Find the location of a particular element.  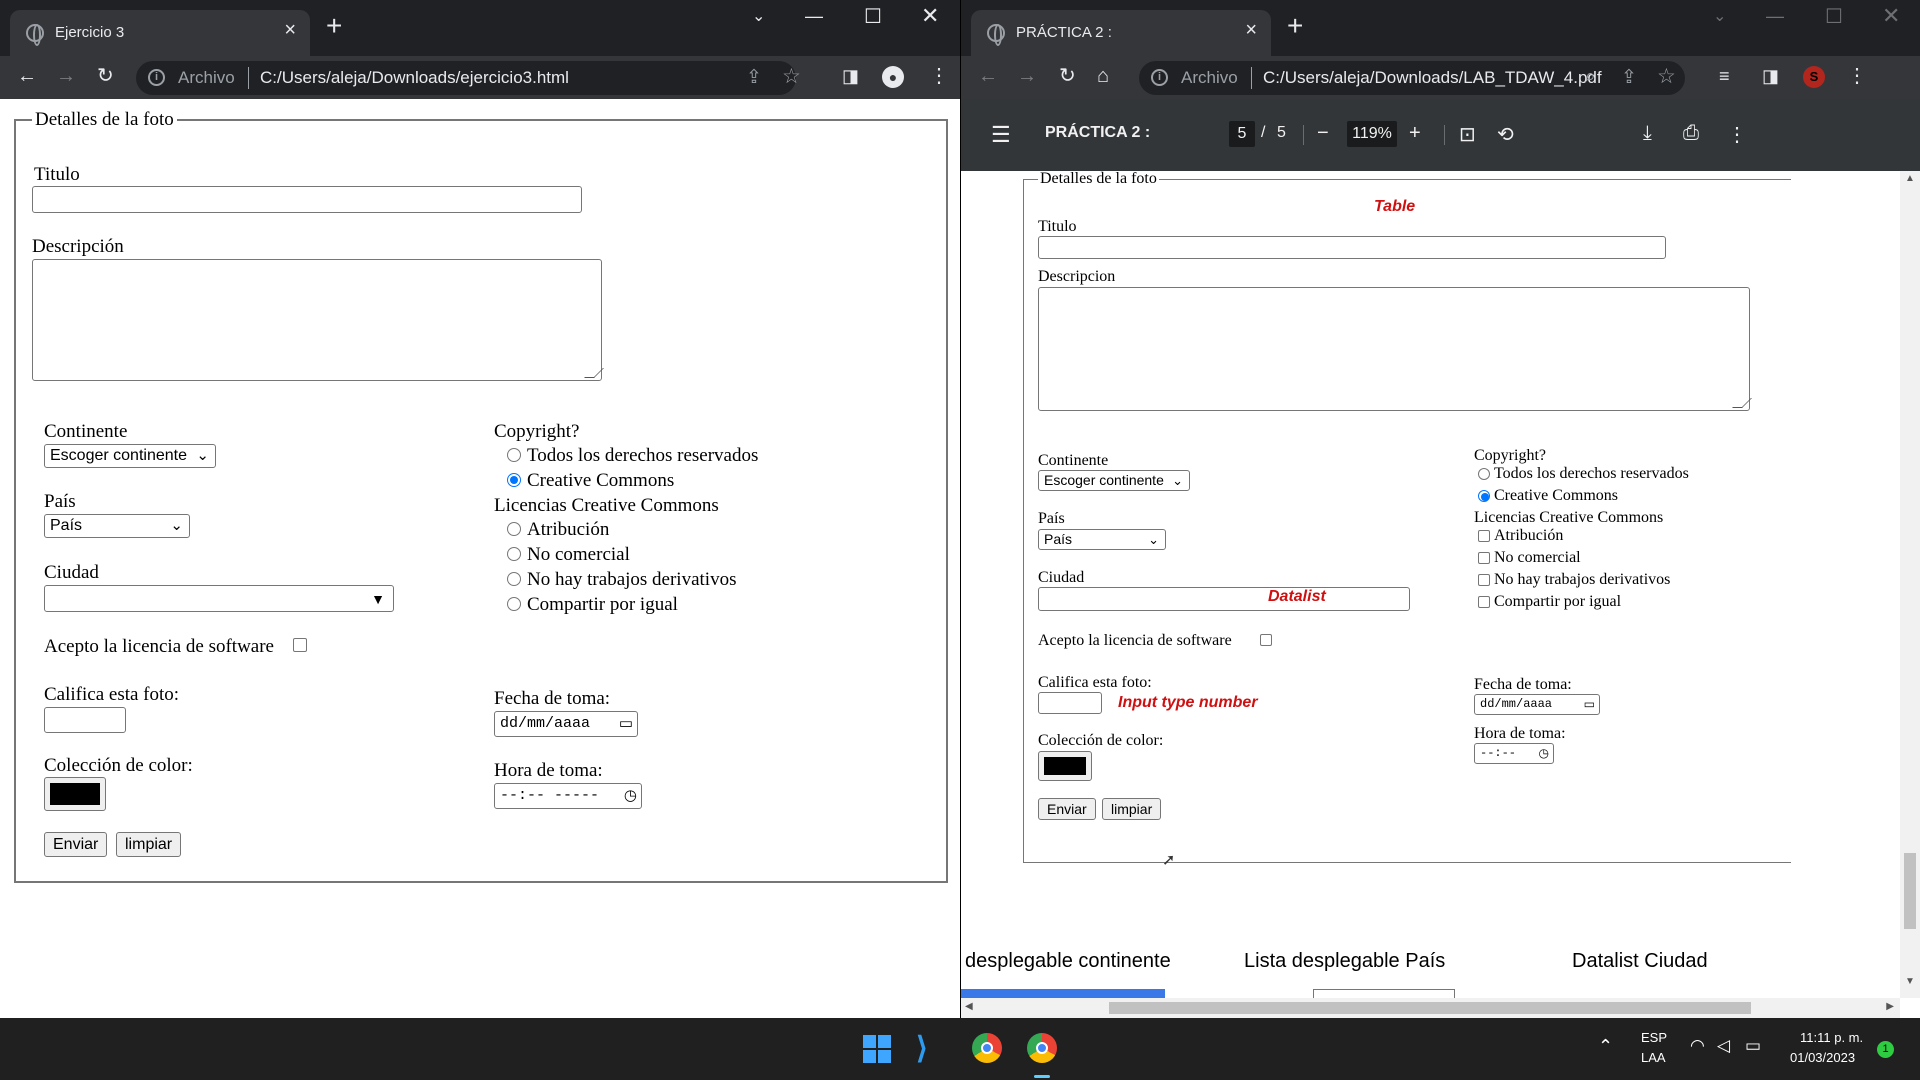

battery-icon: ▭ is located at coordinates (1753, 1046).